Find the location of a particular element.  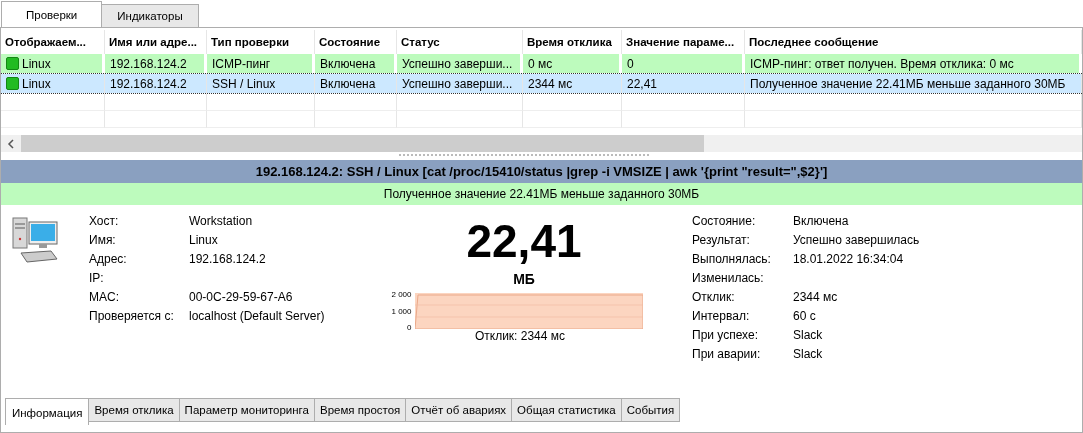

table-row: Linux 192.168.124.2 SSH / Linux Включена Успешно заверши... 2344 мс 22,41 Полученное значение 22.41МБ меньше заданного 30МБ is located at coordinates (541, 83).